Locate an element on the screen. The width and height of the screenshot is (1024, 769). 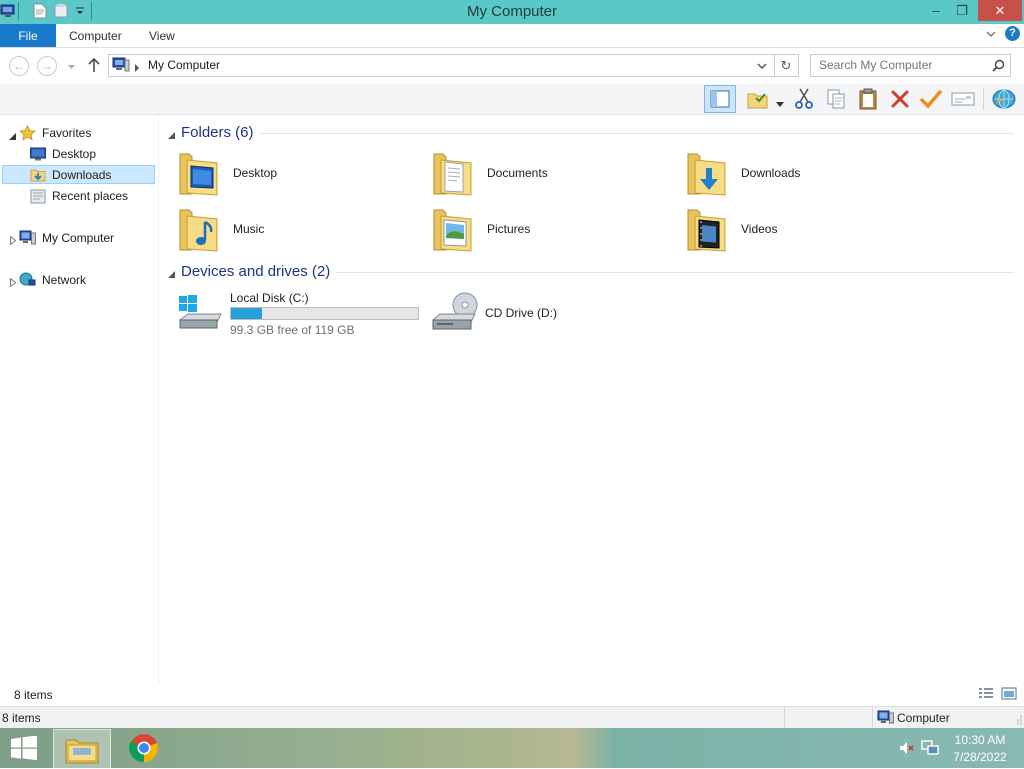
nav-favorites: Favorites is located at coordinates (55, 133).